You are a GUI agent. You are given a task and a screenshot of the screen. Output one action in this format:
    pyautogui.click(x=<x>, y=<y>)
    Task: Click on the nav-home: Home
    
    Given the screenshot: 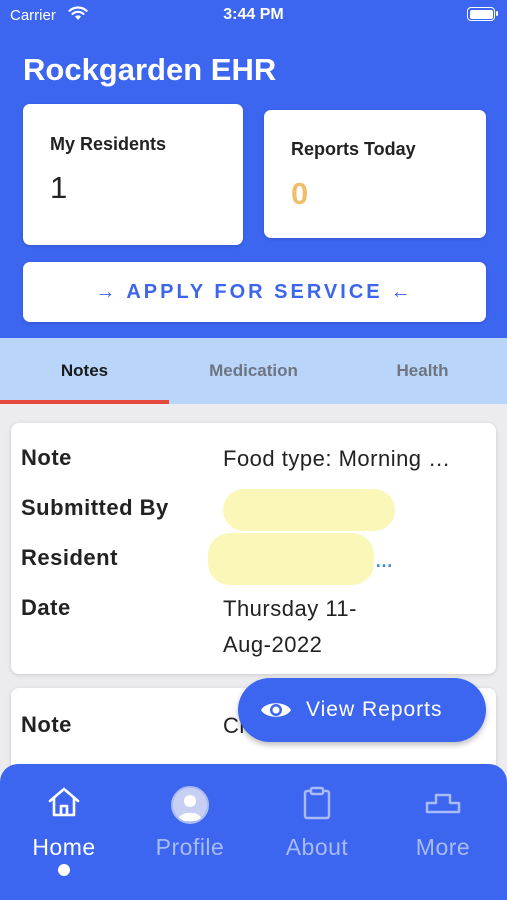 What is the action you would take?
    pyautogui.click(x=64, y=832)
    